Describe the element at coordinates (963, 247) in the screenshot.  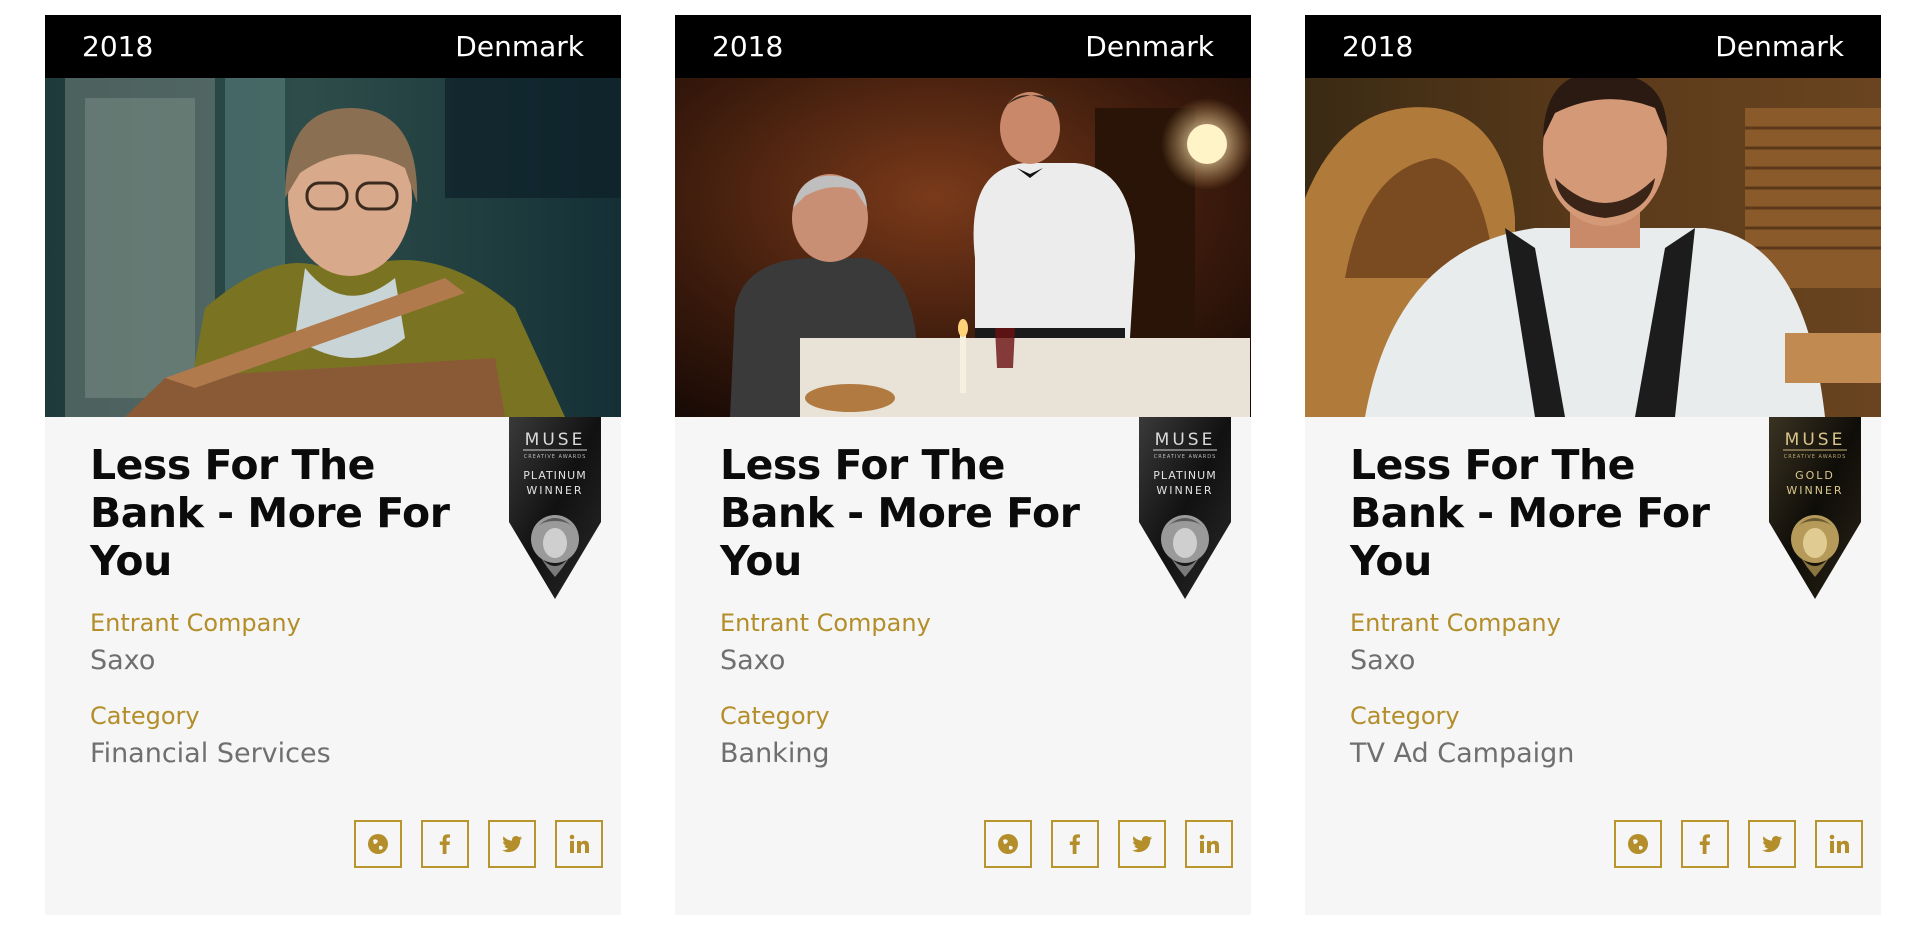
I see `card-image-restaurant-waiter` at that location.